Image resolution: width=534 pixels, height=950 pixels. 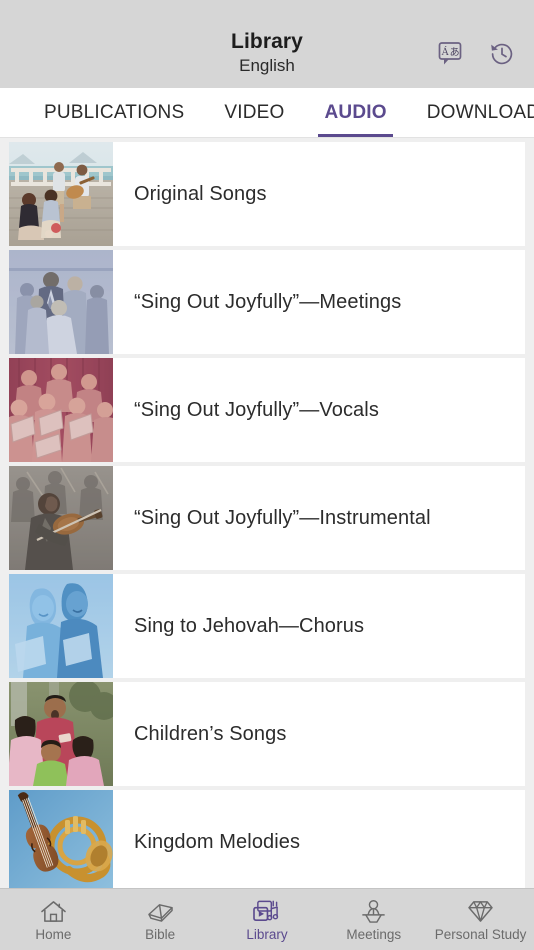 I want to click on header-title-block: Library English, so click(x=267, y=44).